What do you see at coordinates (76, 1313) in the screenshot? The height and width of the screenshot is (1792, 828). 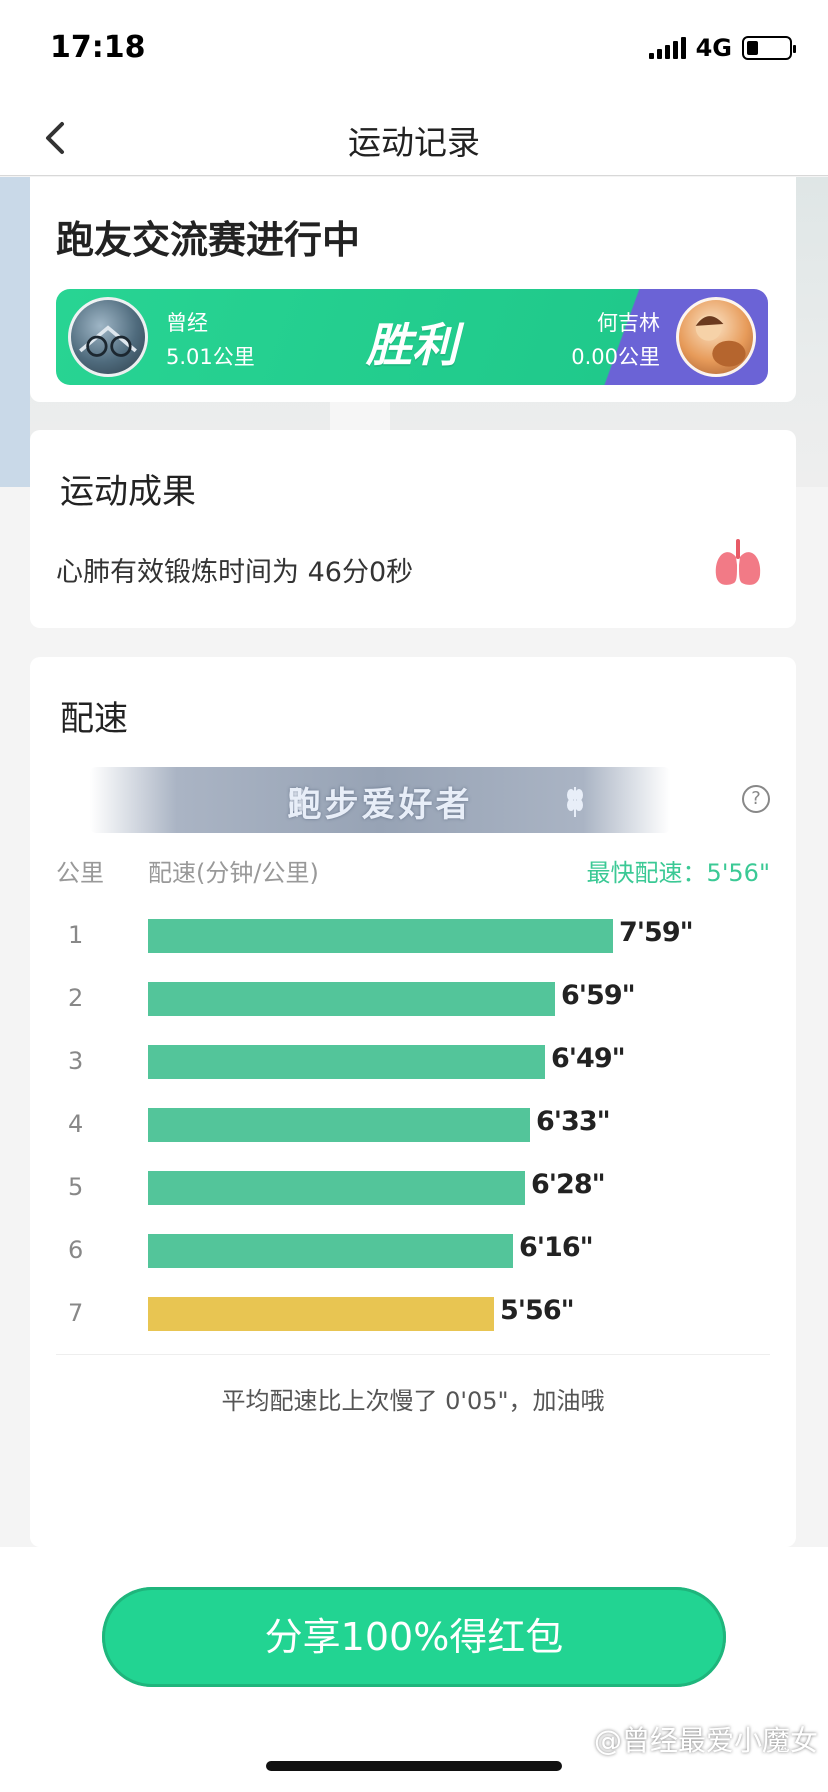 I see `pace-row-km: 7` at bounding box center [76, 1313].